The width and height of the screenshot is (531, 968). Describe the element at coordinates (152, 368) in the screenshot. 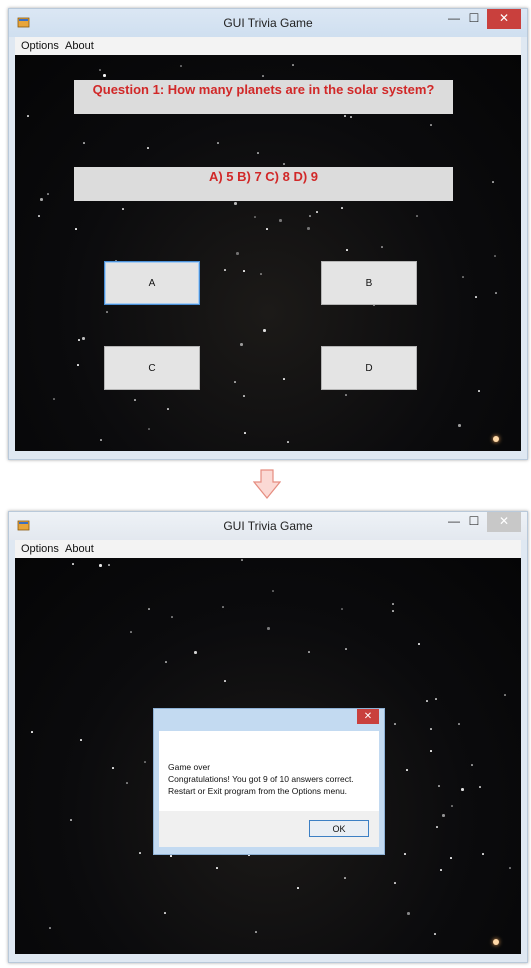

I see `answer-c-button: C` at that location.